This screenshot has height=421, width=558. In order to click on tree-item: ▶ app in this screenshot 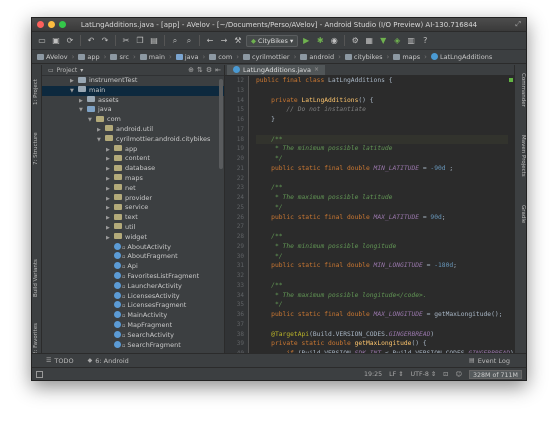, I will do `click(133, 150)`.